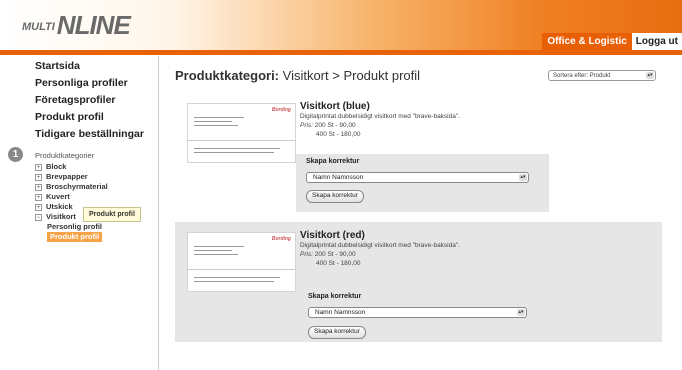 Image resolution: width=682 pixels, height=370 pixels. What do you see at coordinates (71, 227) in the screenshot?
I see `tree-item-personlig-profil: Personlig profil` at bounding box center [71, 227].